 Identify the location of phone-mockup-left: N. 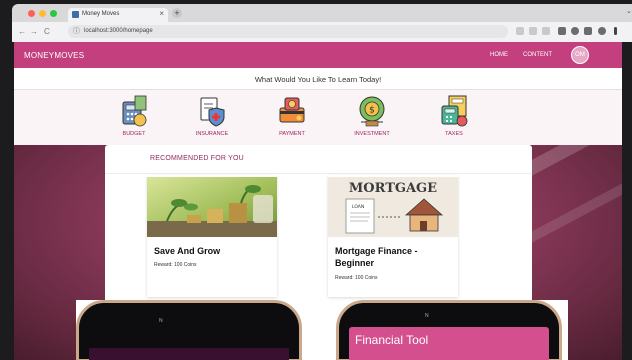
(189, 330).